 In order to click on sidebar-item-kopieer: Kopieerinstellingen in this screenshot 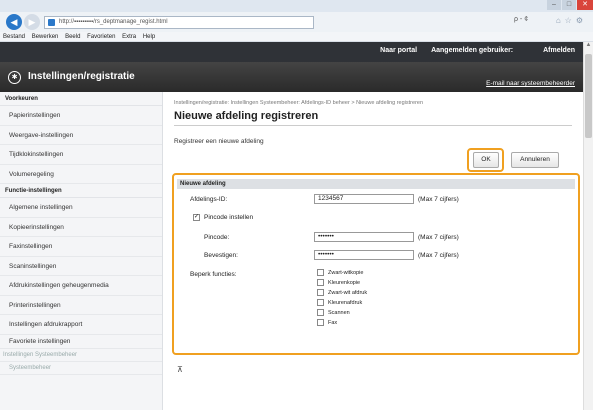, I will do `click(81, 227)`.